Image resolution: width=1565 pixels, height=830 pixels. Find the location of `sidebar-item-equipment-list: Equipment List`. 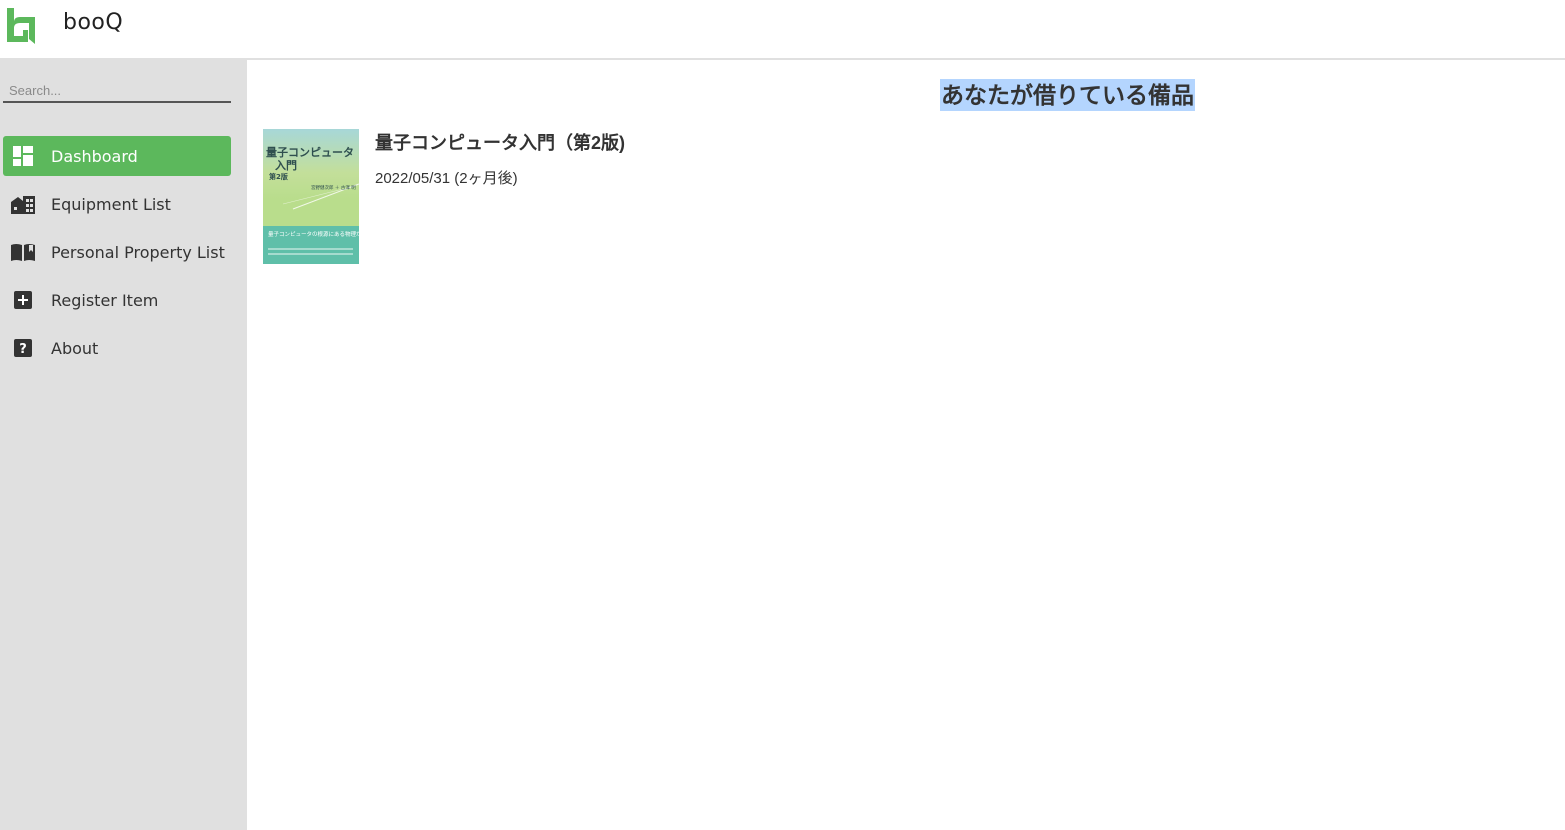

sidebar-item-equipment-list: Equipment List is located at coordinates (117, 204).